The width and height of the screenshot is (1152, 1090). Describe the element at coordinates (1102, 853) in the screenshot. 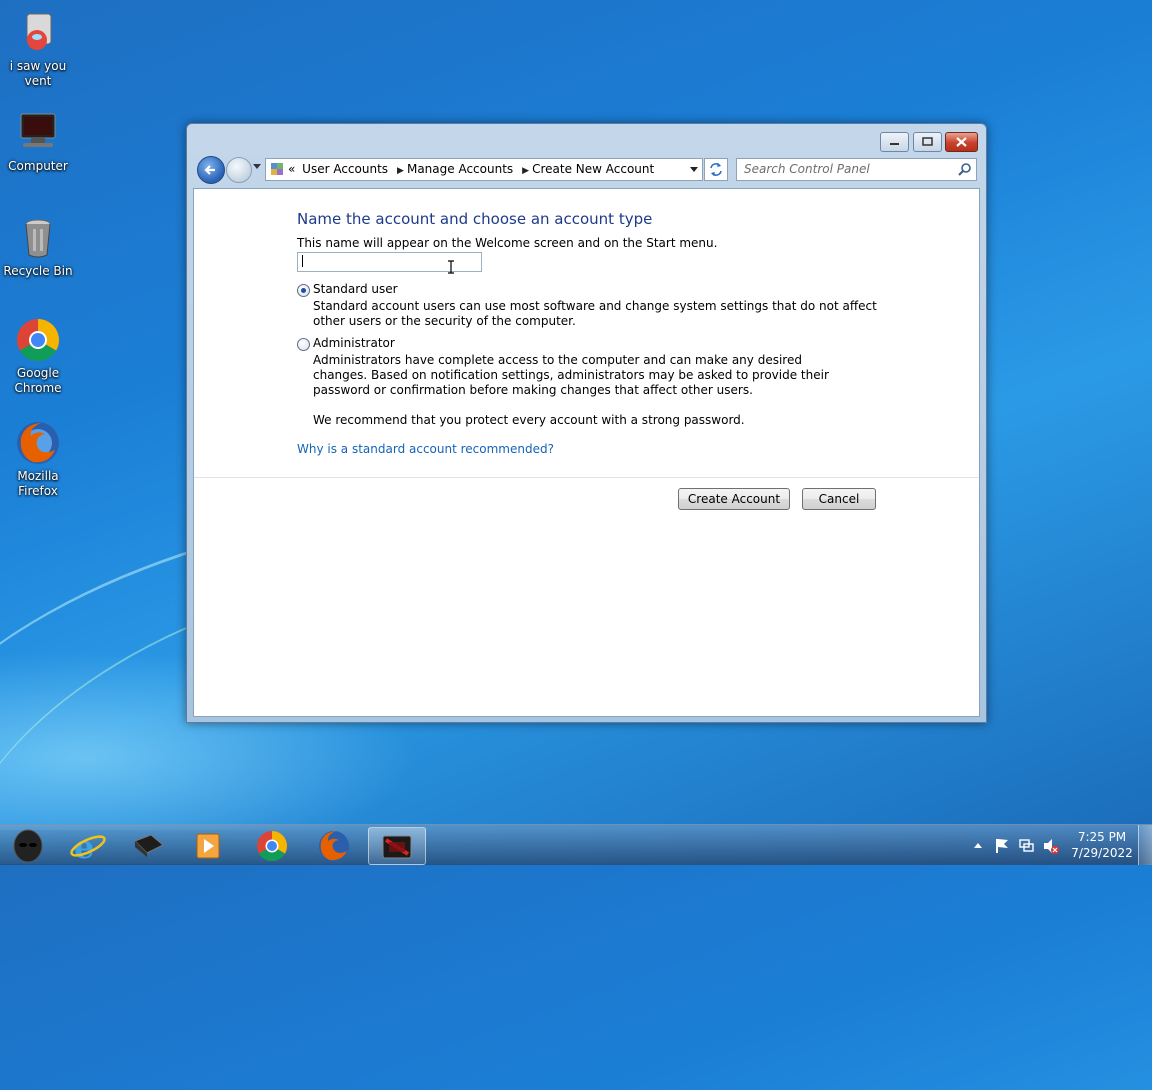

I see `clock-date: 7/29/2022` at that location.